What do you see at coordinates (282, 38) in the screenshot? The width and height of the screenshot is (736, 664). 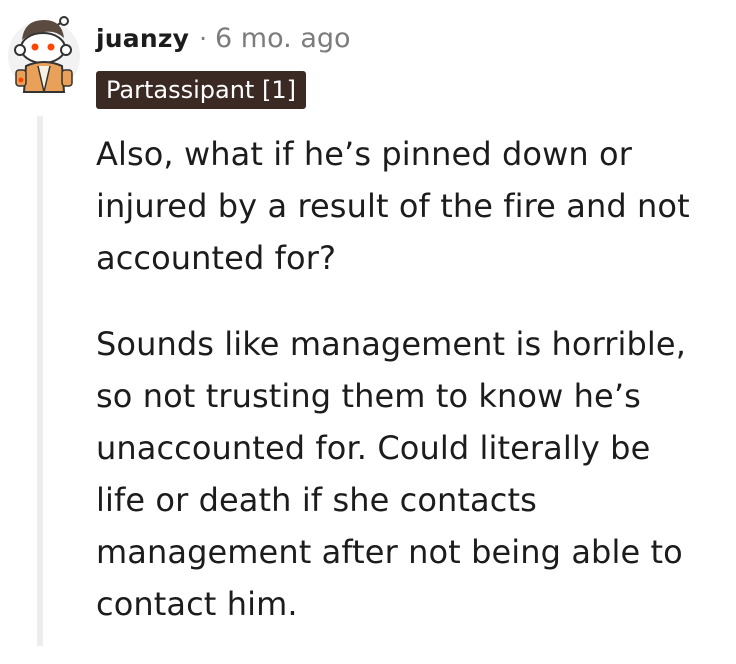 I see `comment-timestamp: 6 mo. ago` at bounding box center [282, 38].